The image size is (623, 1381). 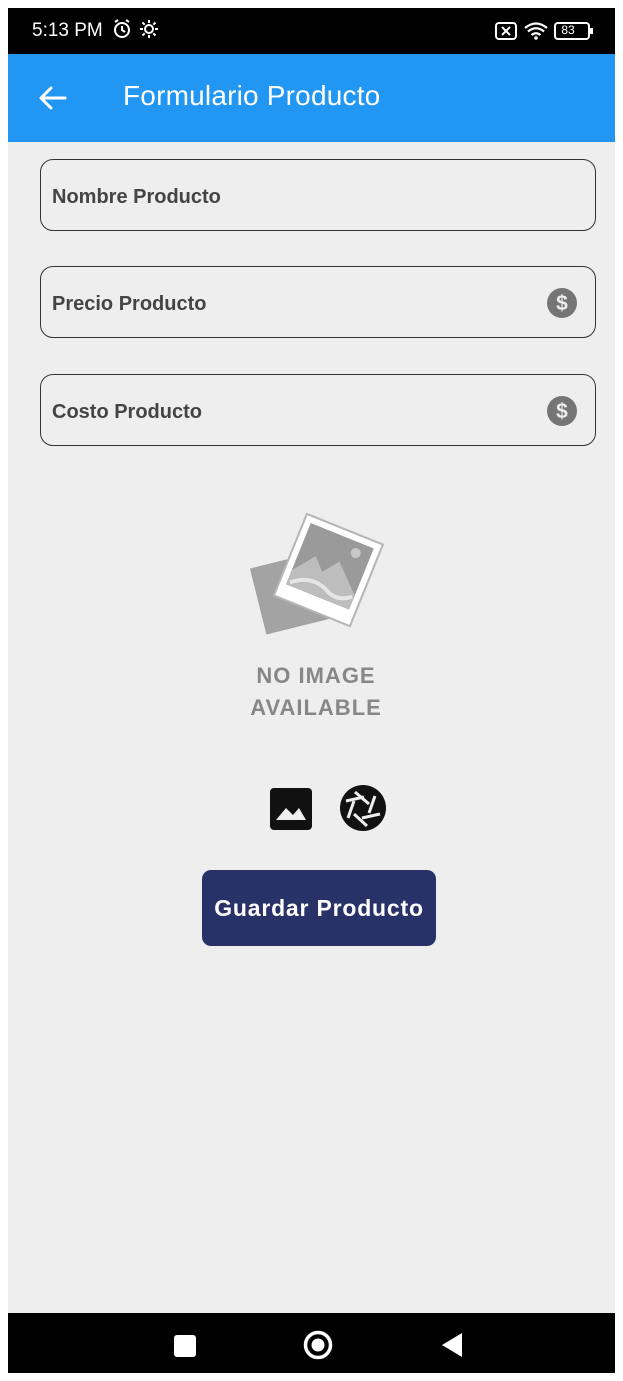 What do you see at coordinates (311, 31) in the screenshot?
I see `status-bar: 5:13 PM 83` at bounding box center [311, 31].